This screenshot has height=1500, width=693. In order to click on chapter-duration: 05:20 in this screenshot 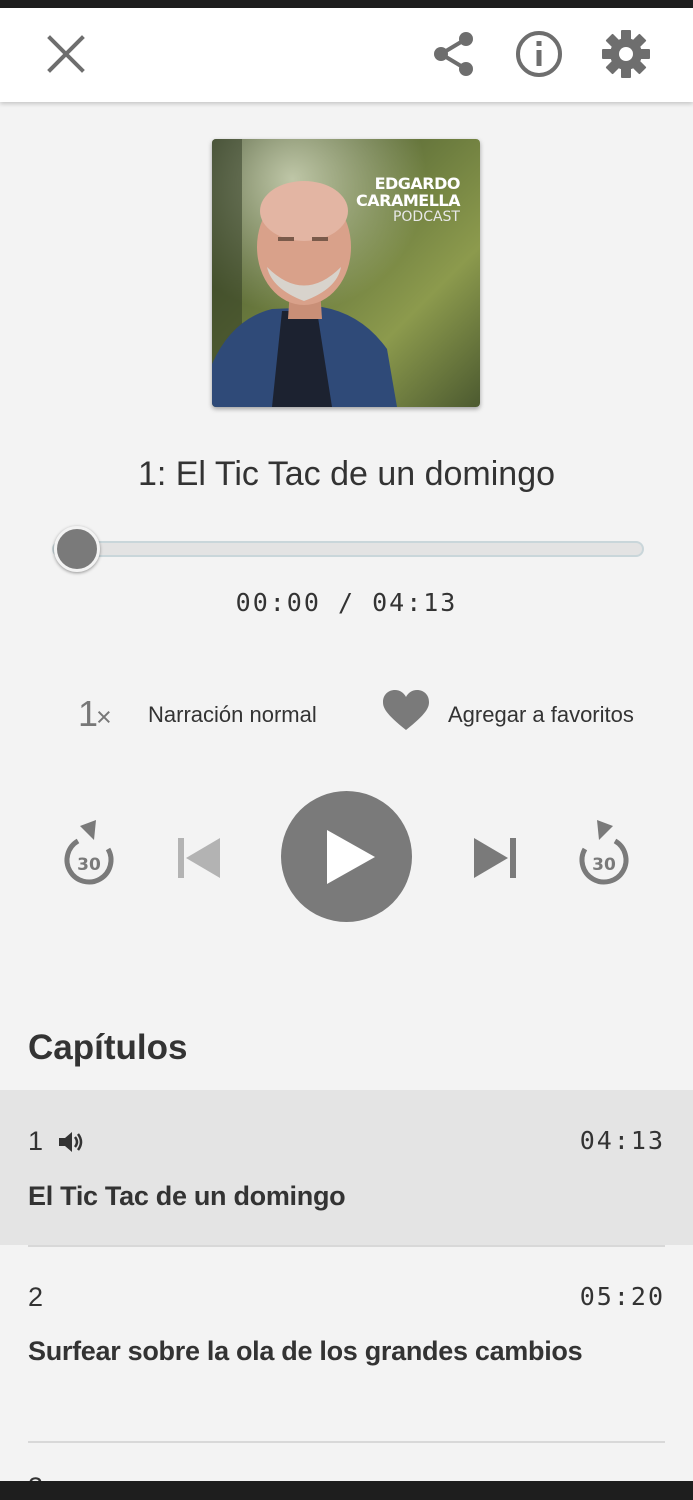, I will do `click(622, 1296)`.